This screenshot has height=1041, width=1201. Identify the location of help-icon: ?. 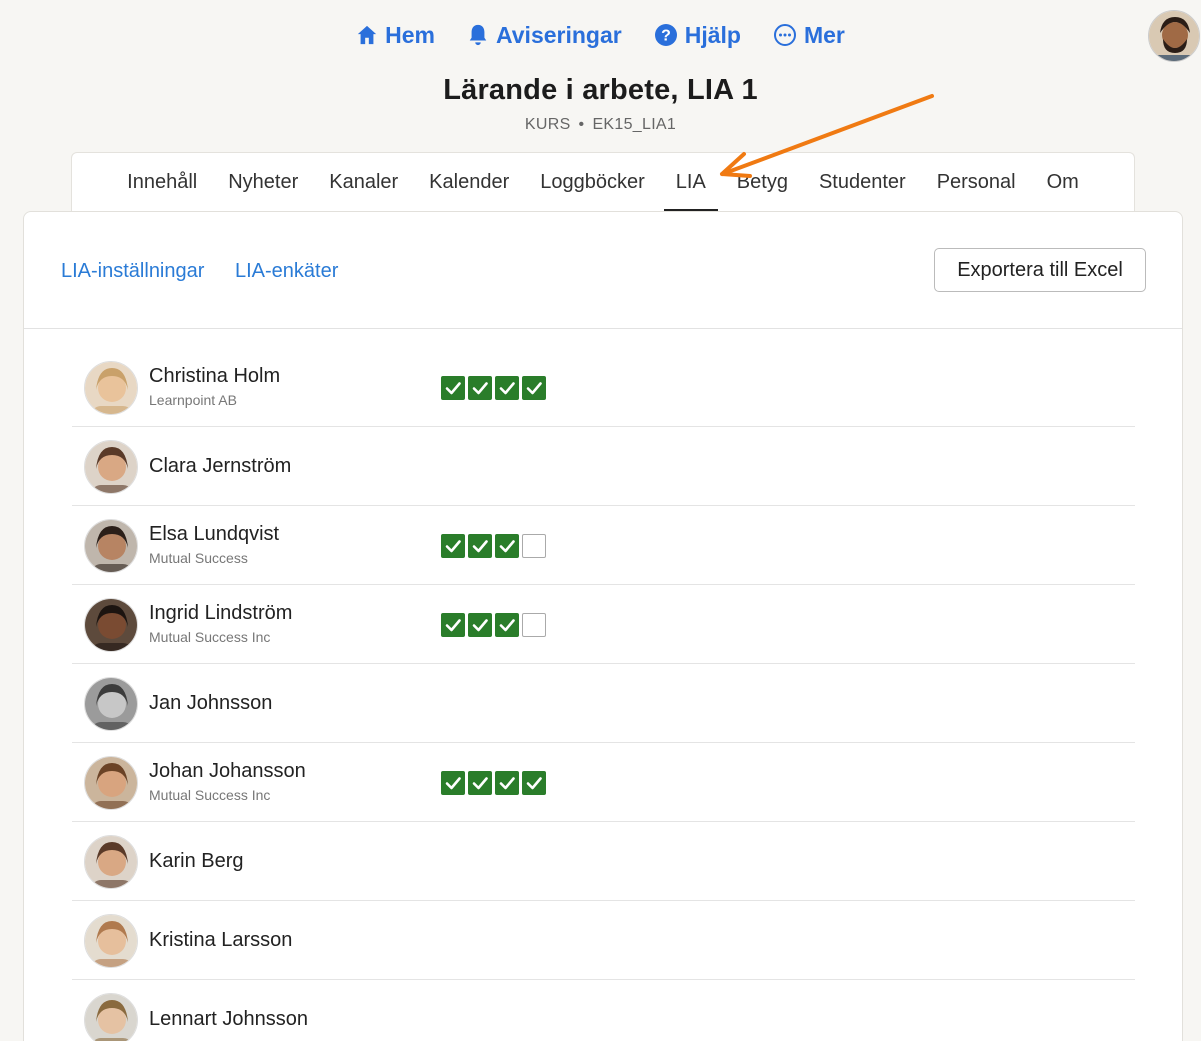
(665, 35).